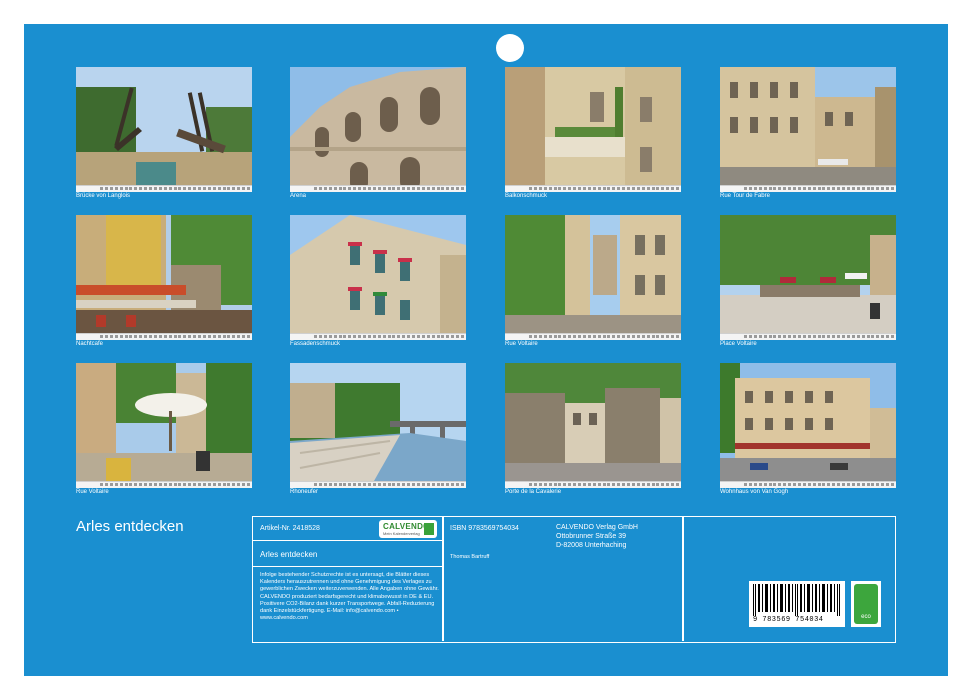 This screenshot has height=700, width=971. What do you see at coordinates (289, 554) in the screenshot?
I see `product-title: Arles entdecken` at bounding box center [289, 554].